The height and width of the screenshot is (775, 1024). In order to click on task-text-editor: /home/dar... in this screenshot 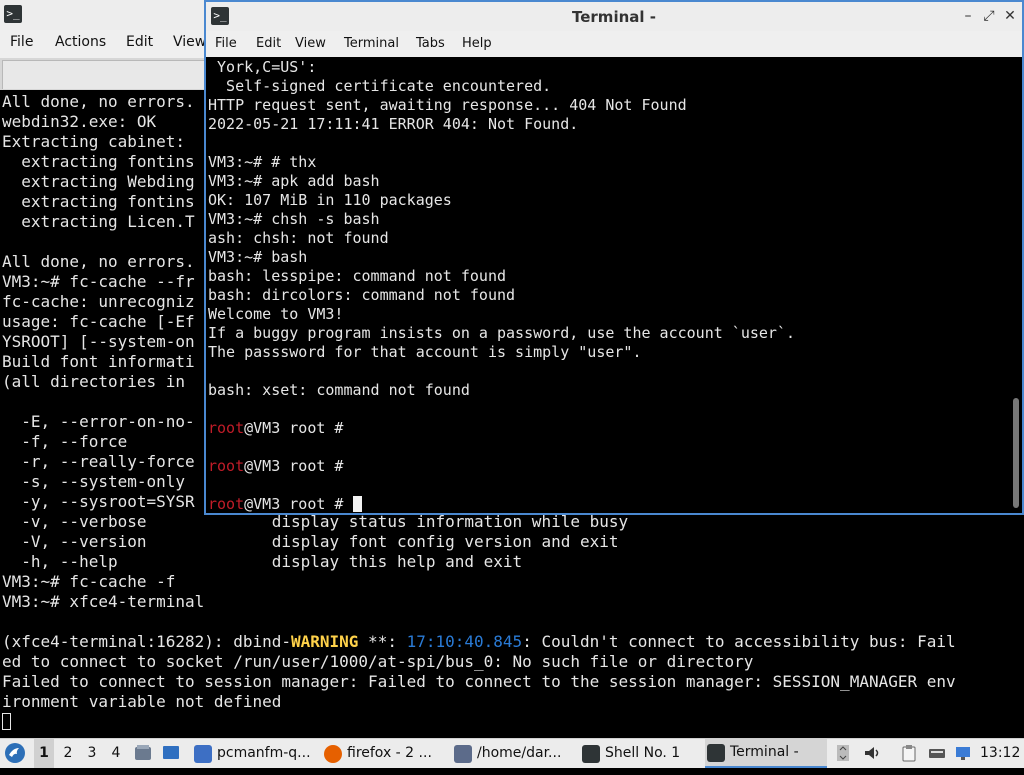, I will do `click(514, 753)`.